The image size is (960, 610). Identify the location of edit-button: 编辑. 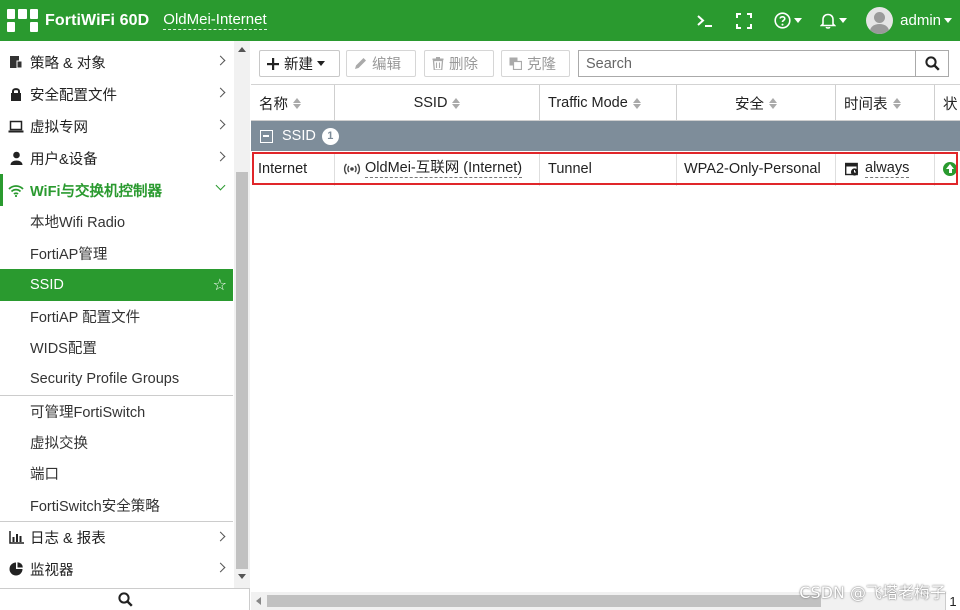
(381, 63).